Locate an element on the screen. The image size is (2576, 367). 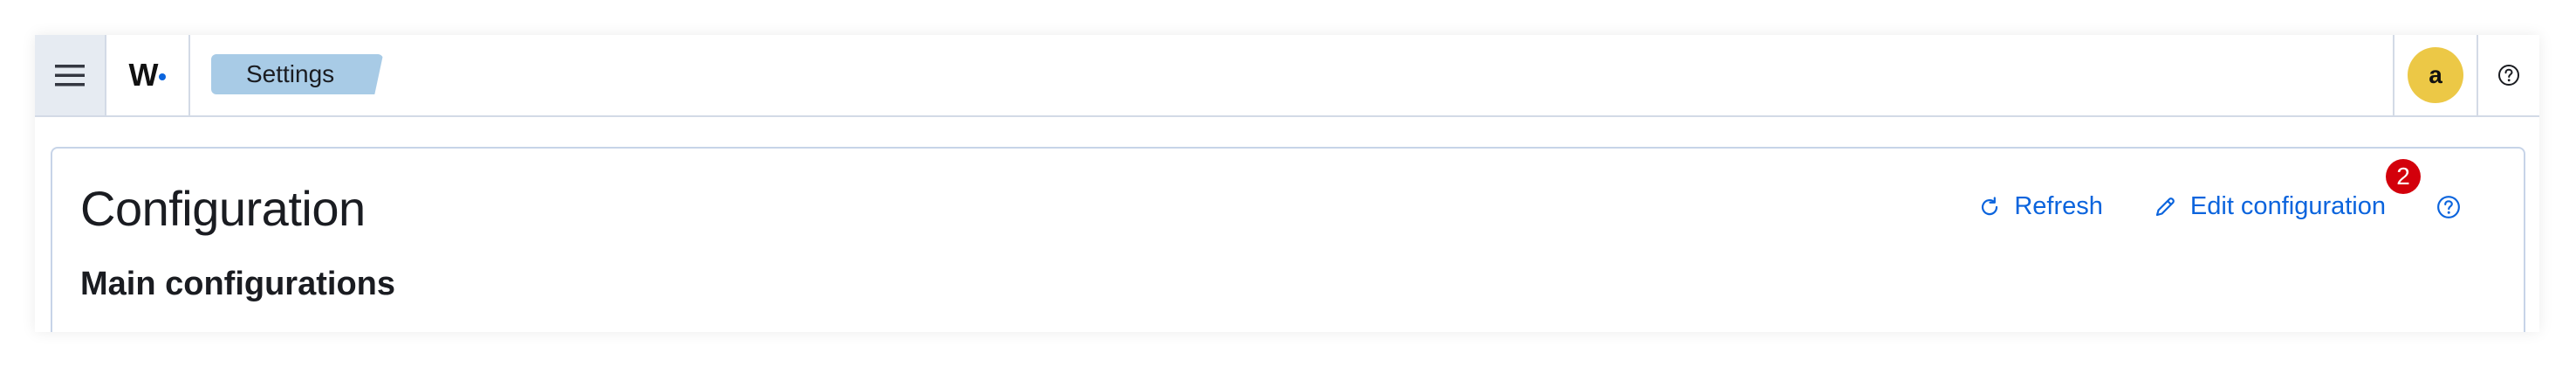
refresh-icon is located at coordinates (1990, 205).